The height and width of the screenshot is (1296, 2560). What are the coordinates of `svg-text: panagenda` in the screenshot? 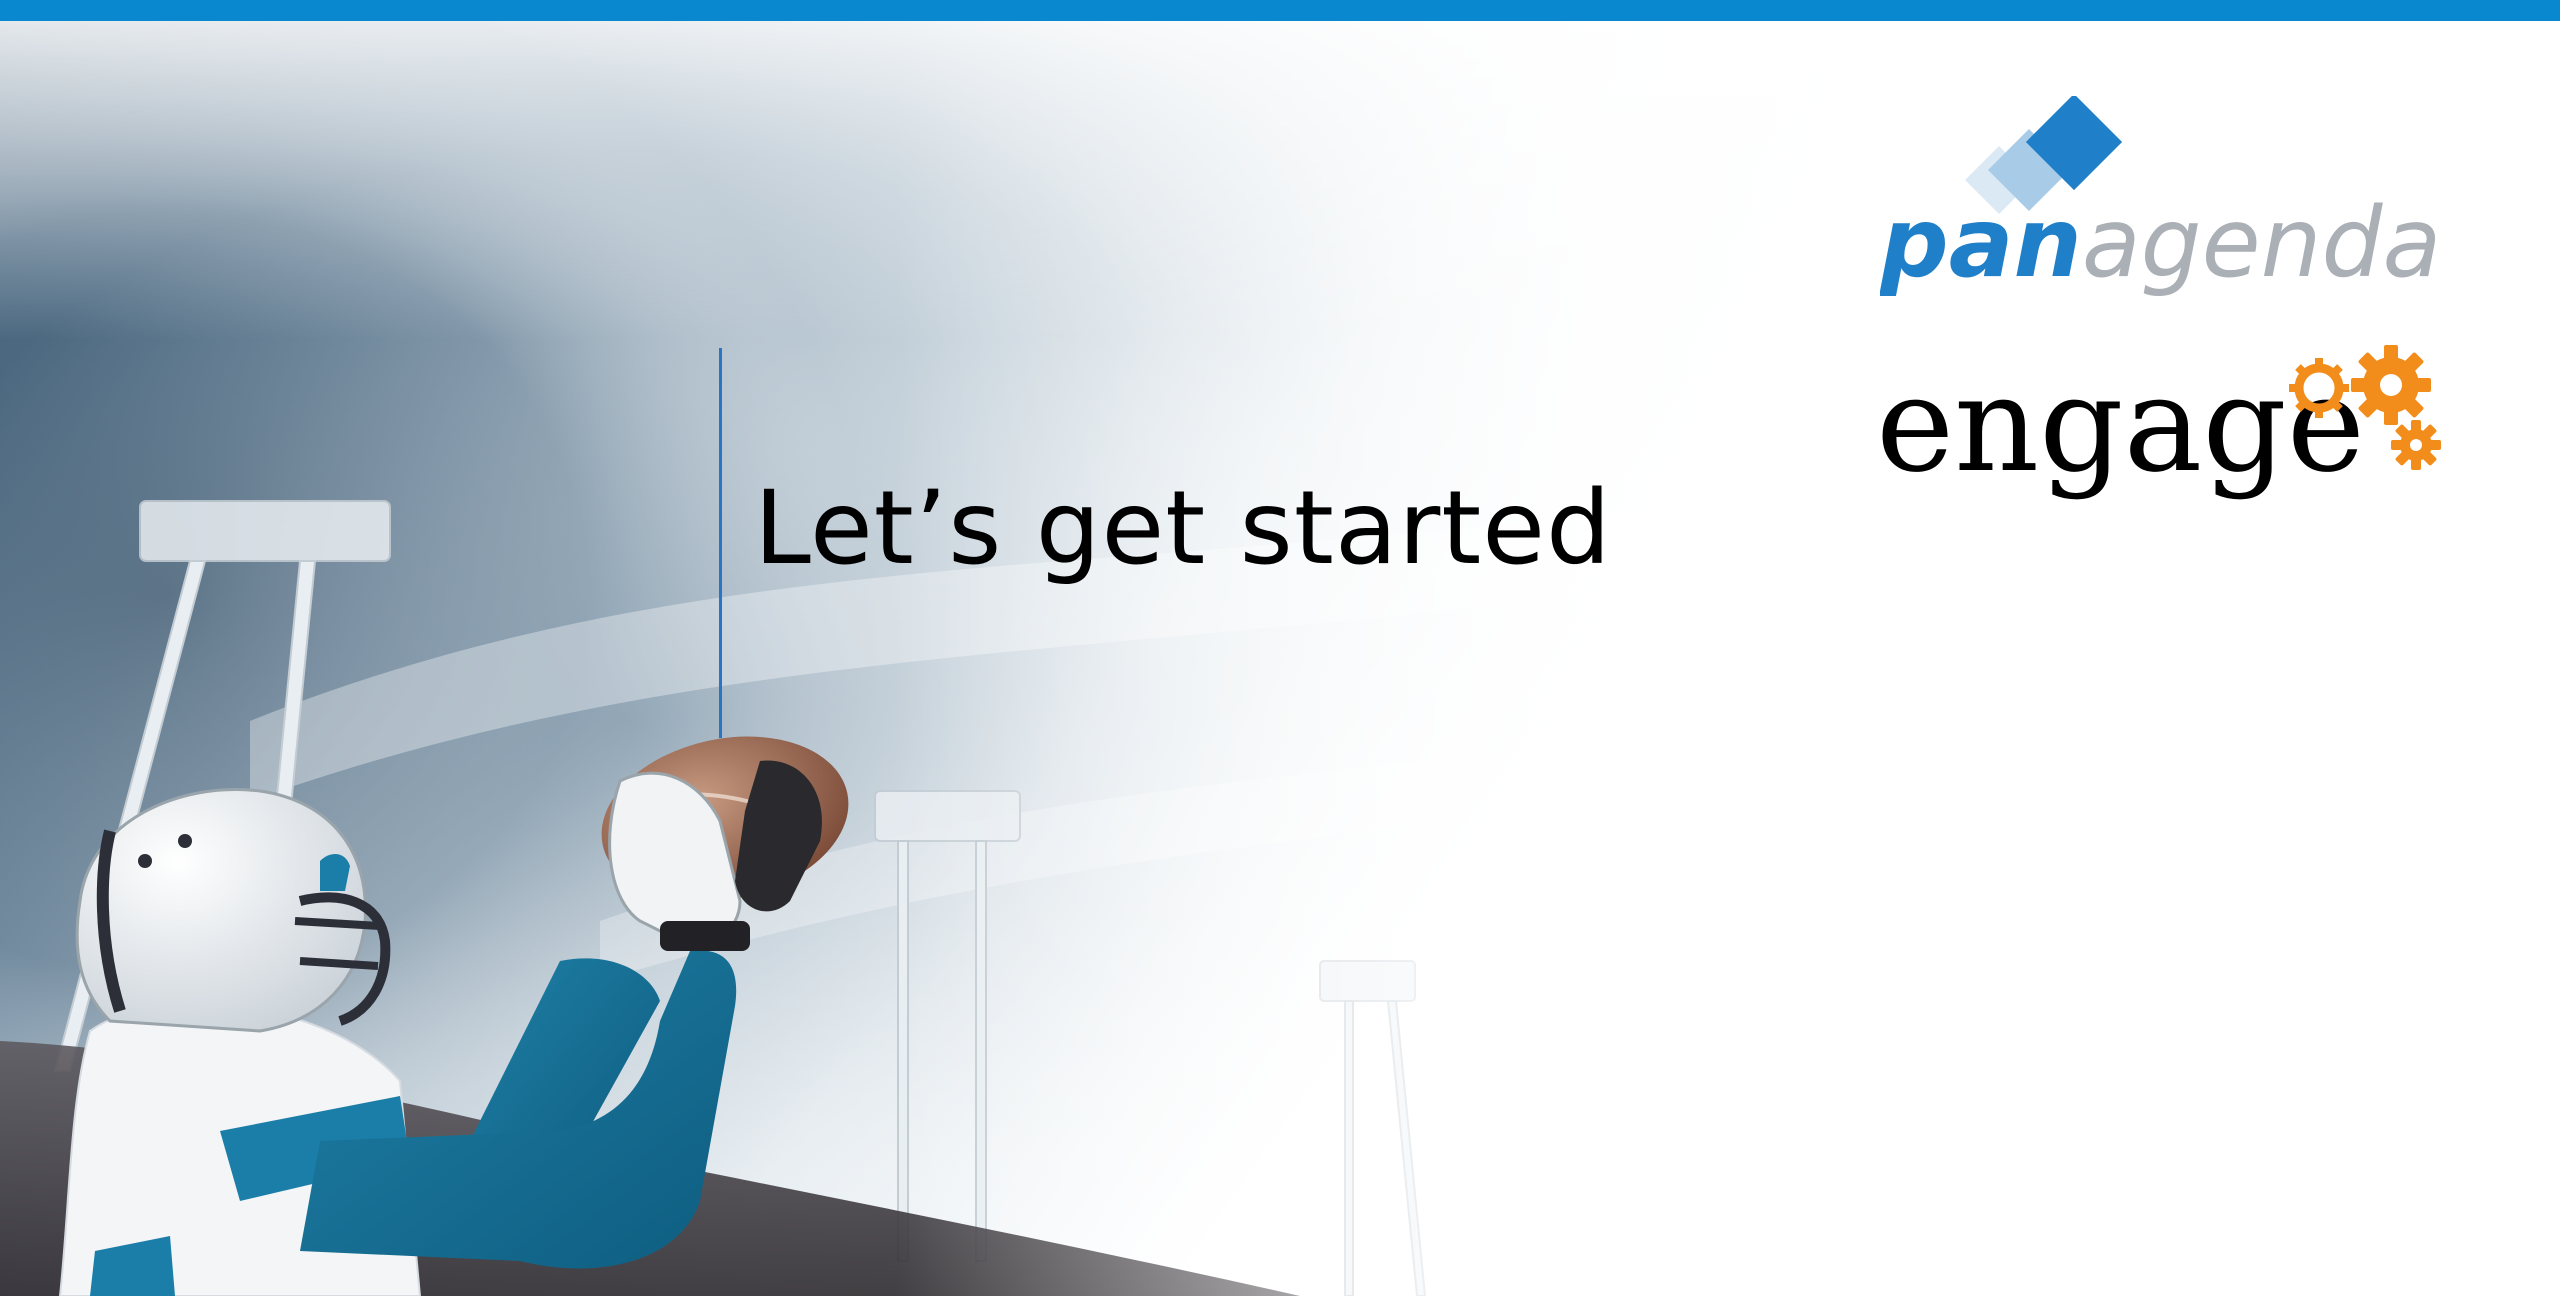 It's located at (2160, 241).